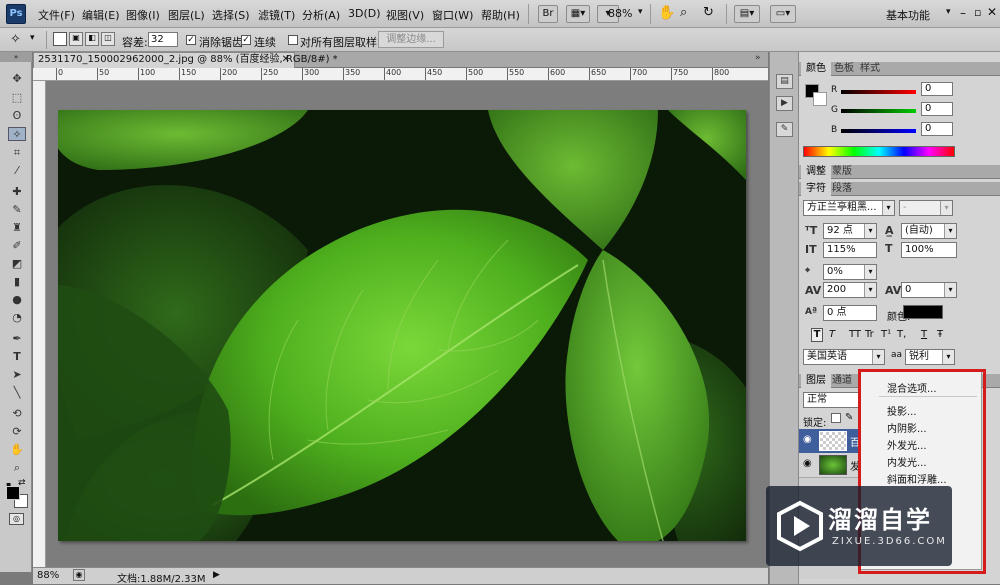  Describe the element at coordinates (708, 12) in the screenshot. I see `rotate-view-icon: ↻` at that location.